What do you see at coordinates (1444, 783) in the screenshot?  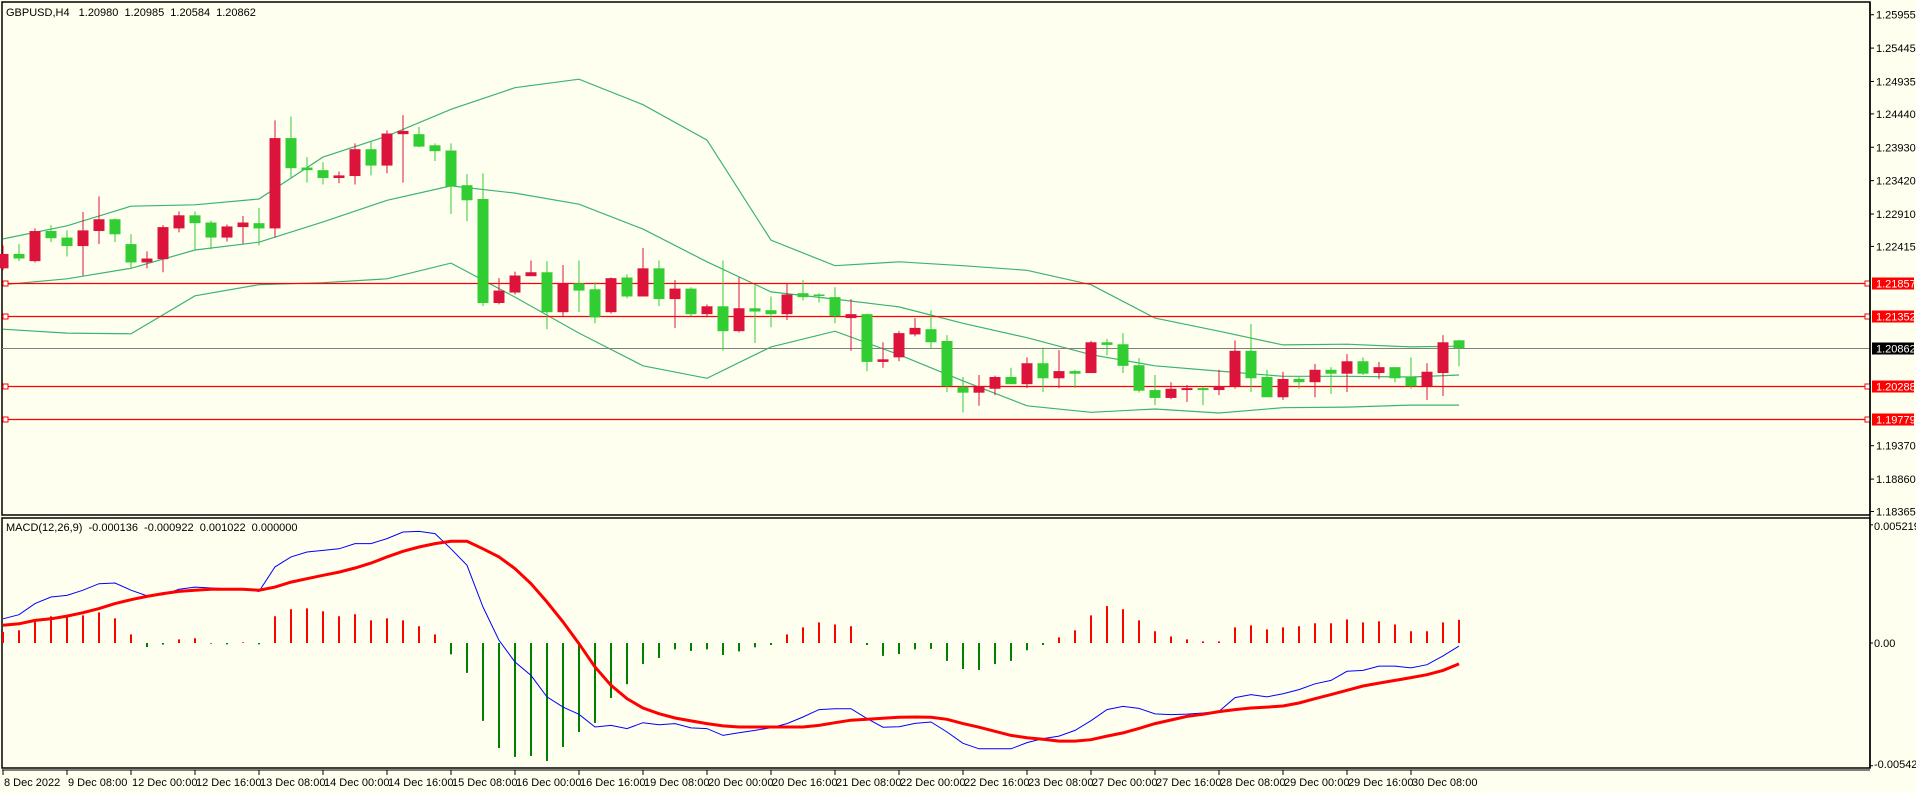 I see `time-tick-label: 30 Dec 08:00` at bounding box center [1444, 783].